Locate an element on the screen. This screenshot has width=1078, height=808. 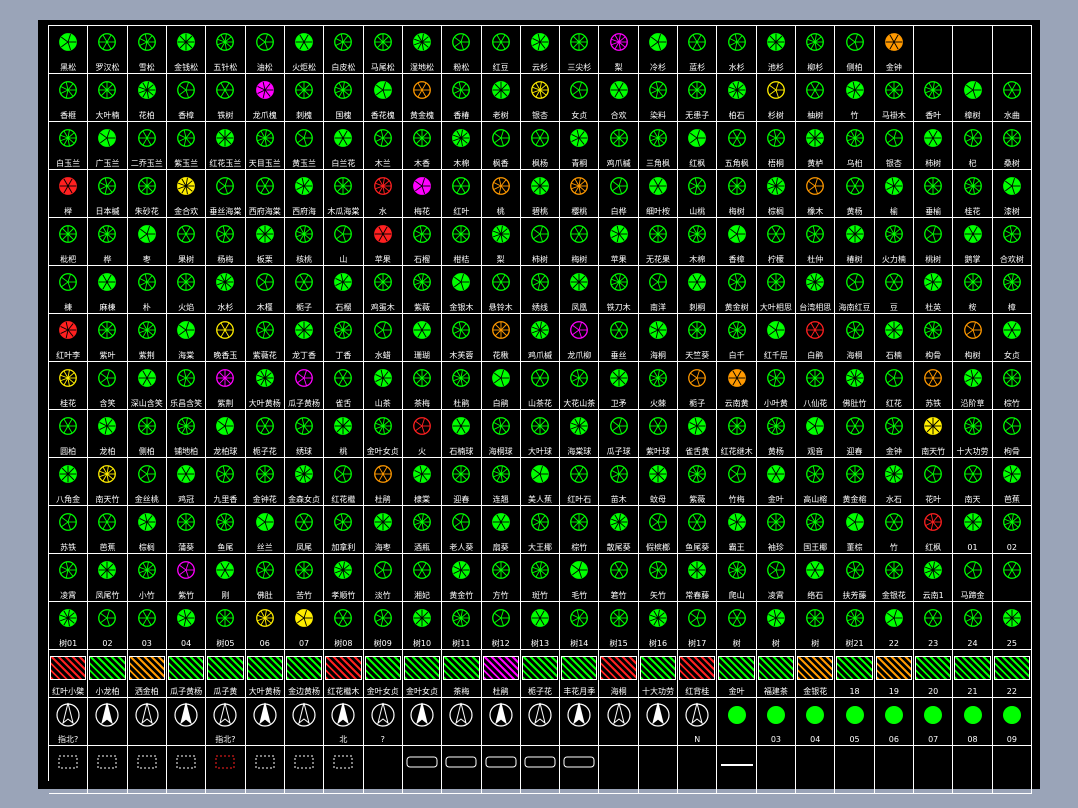
plant-symbol-cell: 西府海棠 is located at coordinates (265, 194).